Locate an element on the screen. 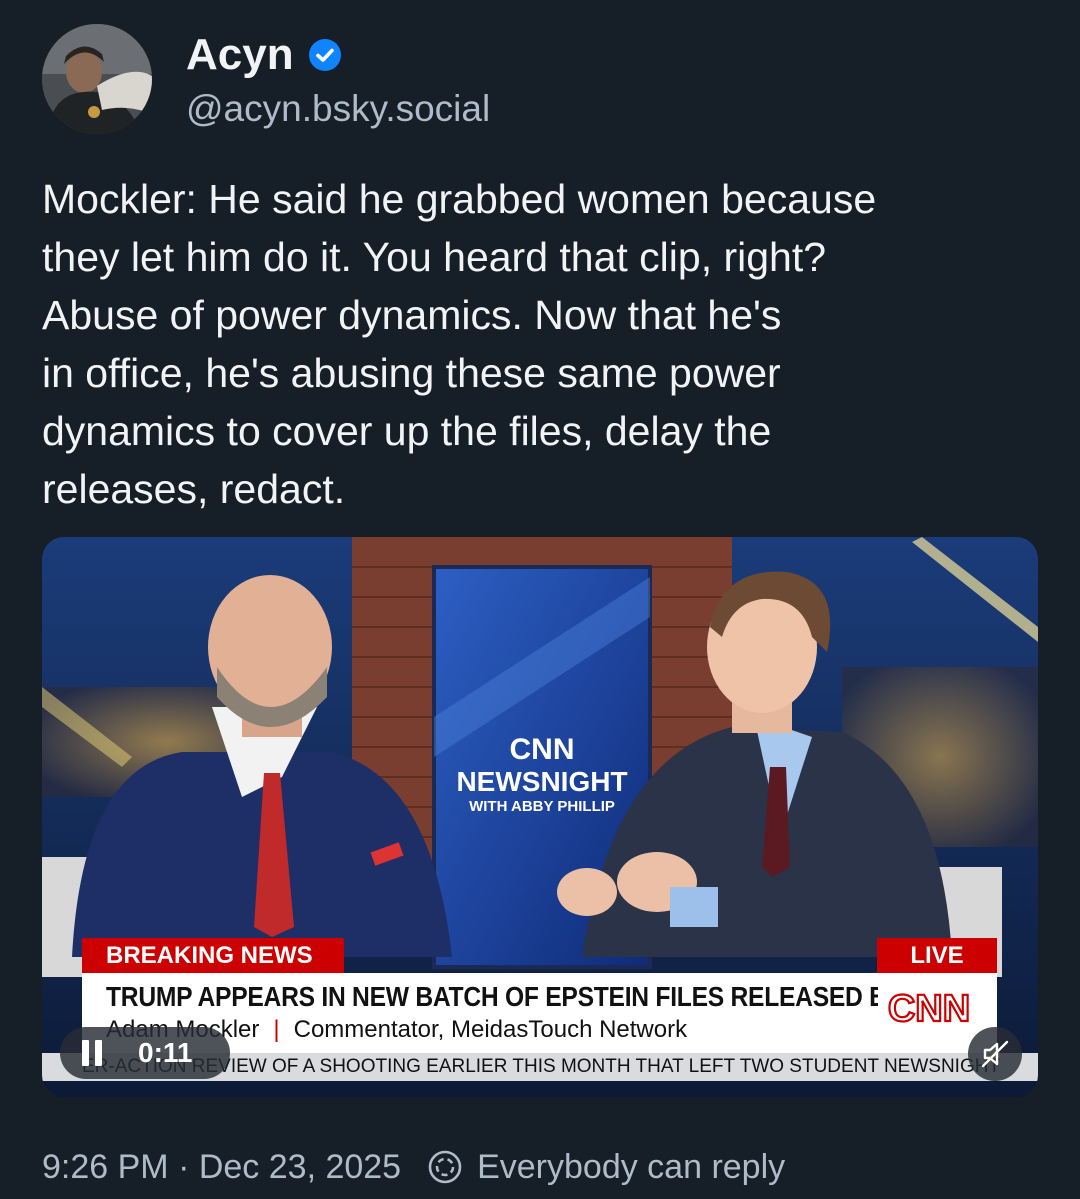  verified-badge-icon is located at coordinates (324, 55).